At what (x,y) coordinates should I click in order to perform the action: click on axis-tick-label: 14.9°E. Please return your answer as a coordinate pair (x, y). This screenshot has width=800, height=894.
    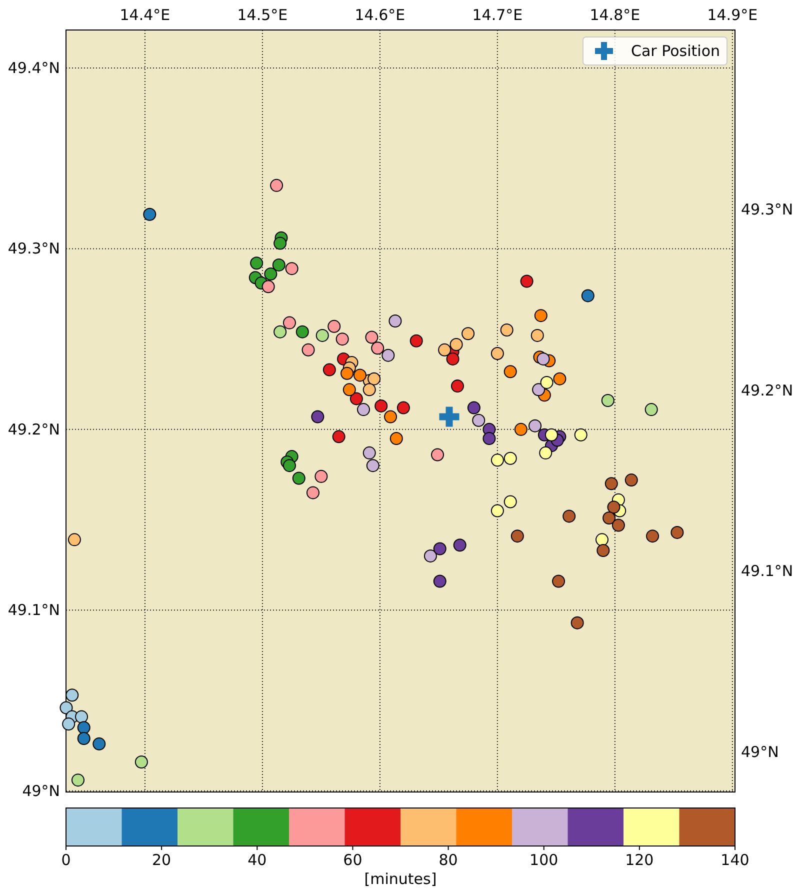
    Looking at the image, I should click on (732, 15).